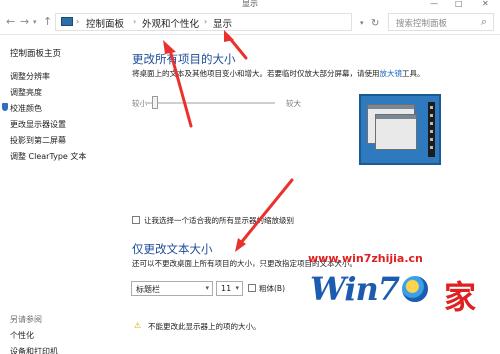 The height and width of the screenshot is (354, 500). What do you see at coordinates (22, 335) in the screenshot?
I see `see-also-personalization: 个性化` at bounding box center [22, 335].